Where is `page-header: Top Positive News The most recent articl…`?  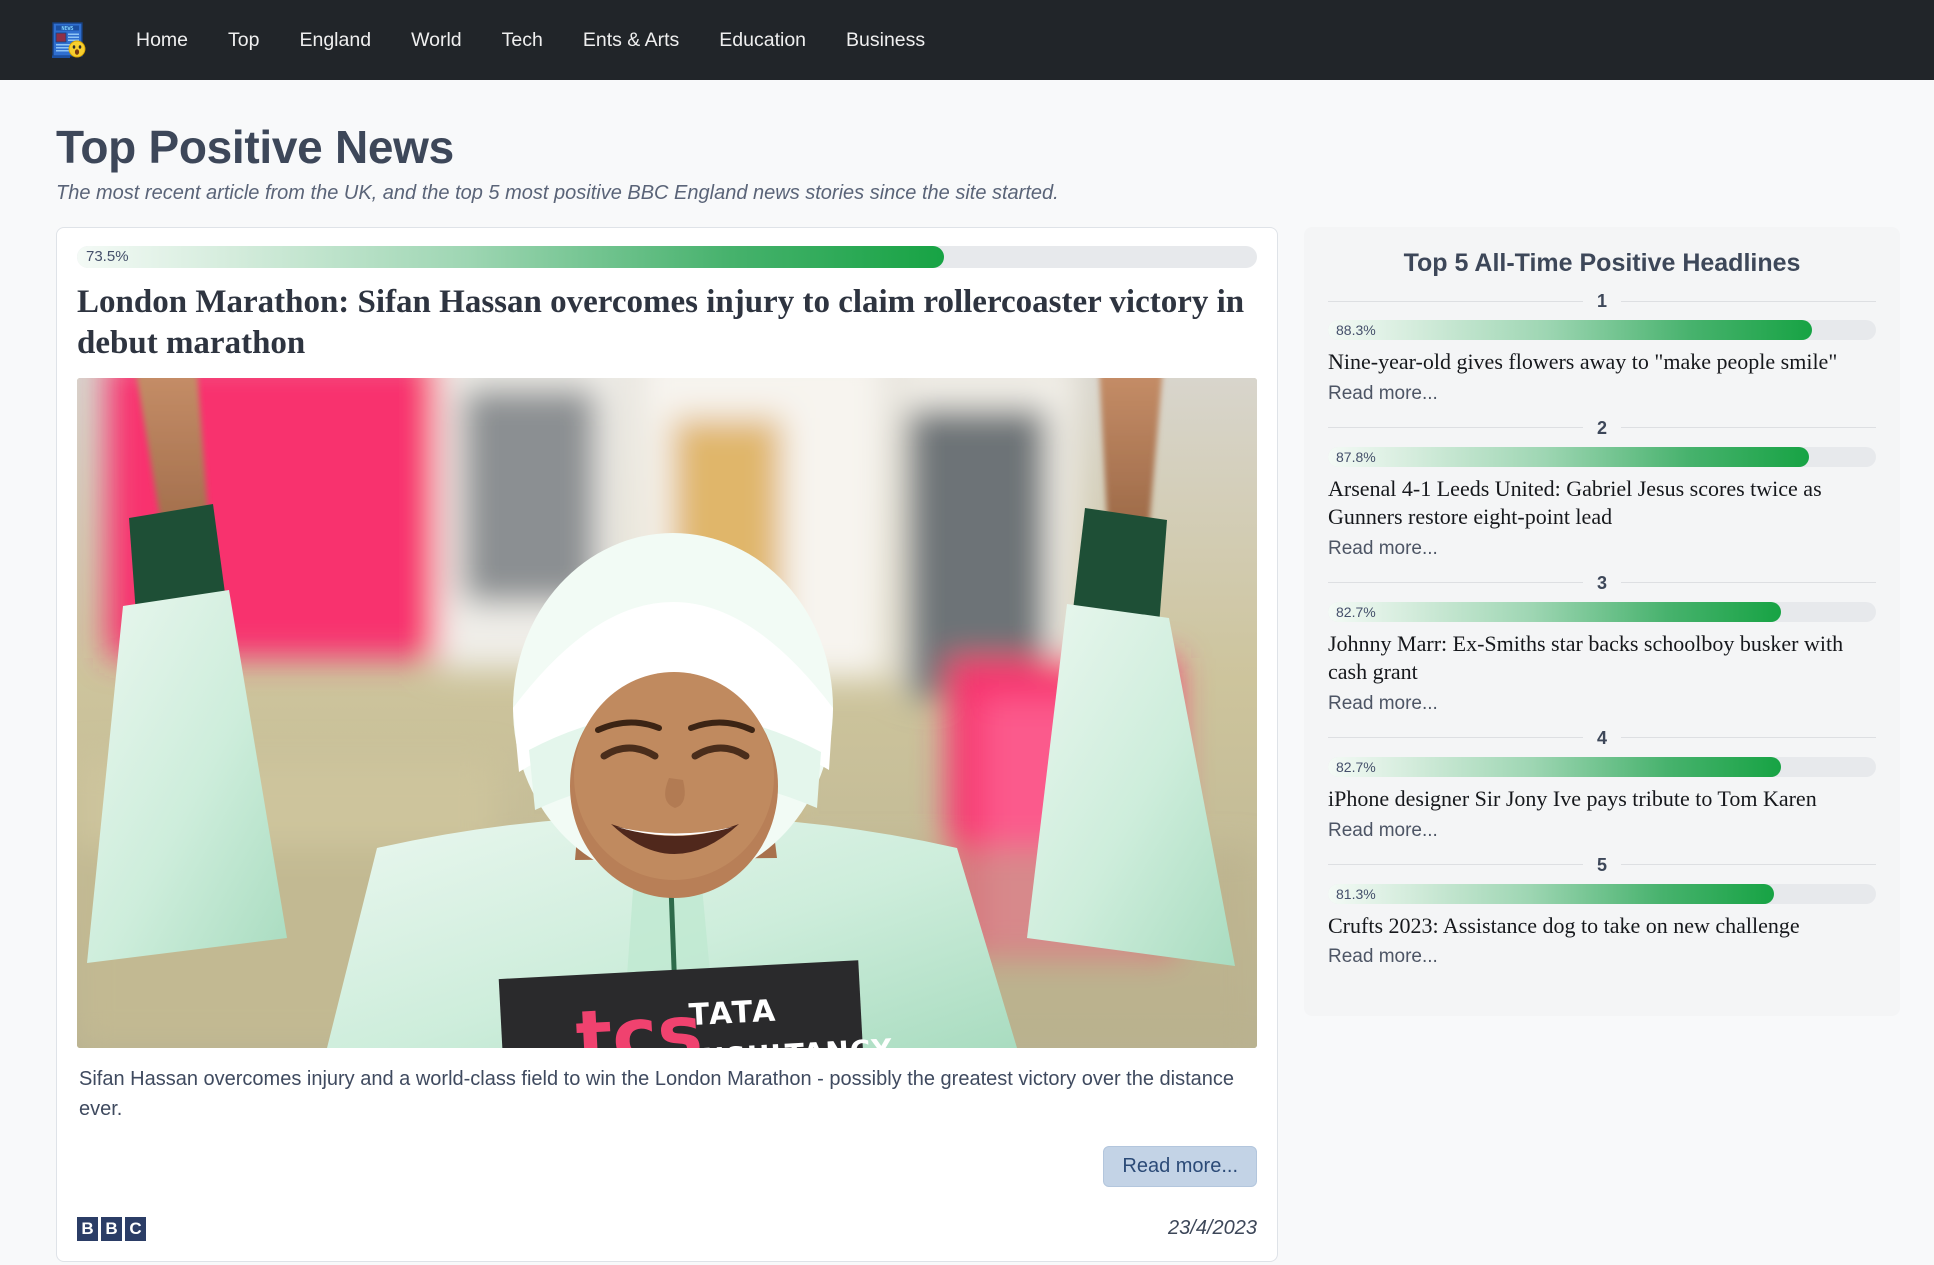 page-header: Top Positive News The most recent articl… is located at coordinates (967, 142).